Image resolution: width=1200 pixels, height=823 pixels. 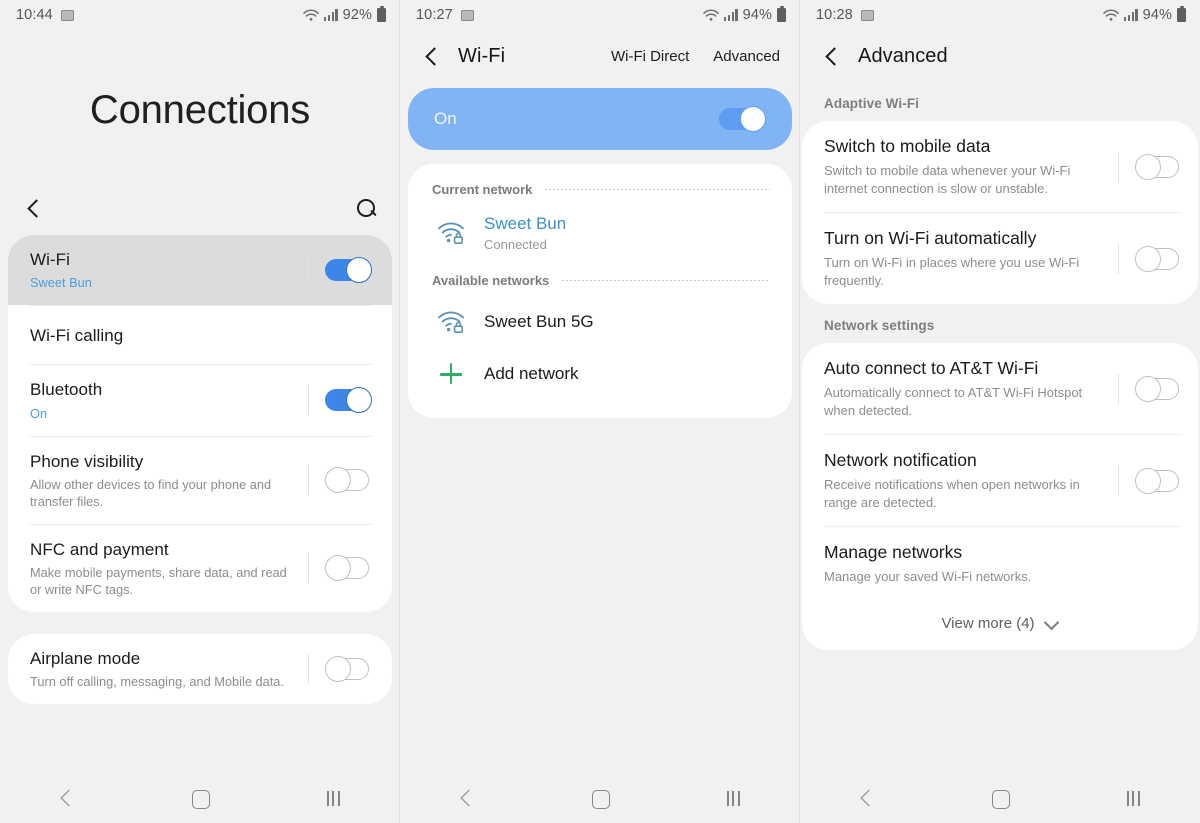 I want to click on connections-card-primary: Wi-Fi Sweet Bun Wi-Fi calling Bluetooth, so click(x=200, y=424).